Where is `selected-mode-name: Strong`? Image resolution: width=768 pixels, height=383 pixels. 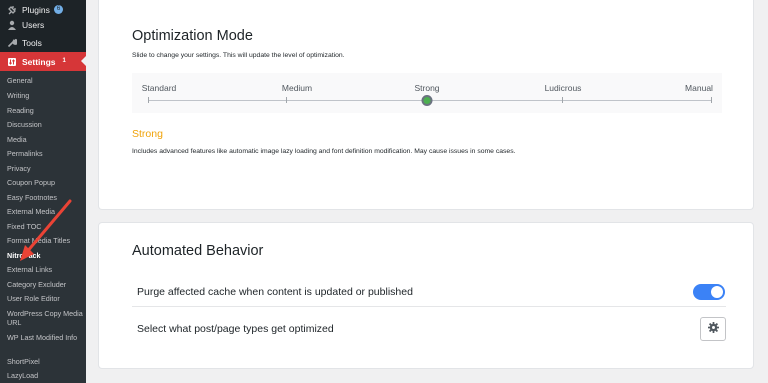
selected-mode-name: Strong is located at coordinates (147, 134).